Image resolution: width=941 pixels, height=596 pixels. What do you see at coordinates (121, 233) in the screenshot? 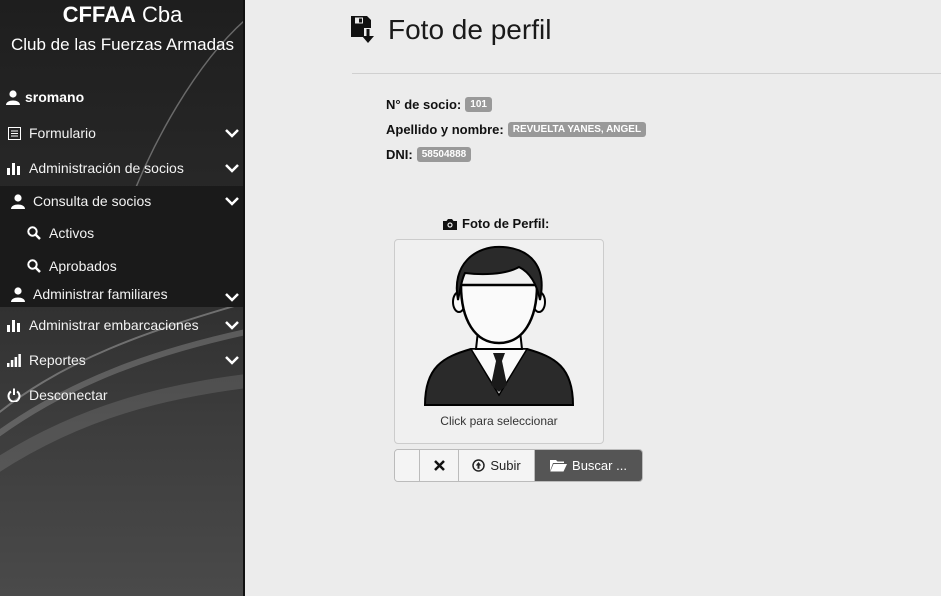
I see `sidebar-item-activos: Activos` at bounding box center [121, 233].